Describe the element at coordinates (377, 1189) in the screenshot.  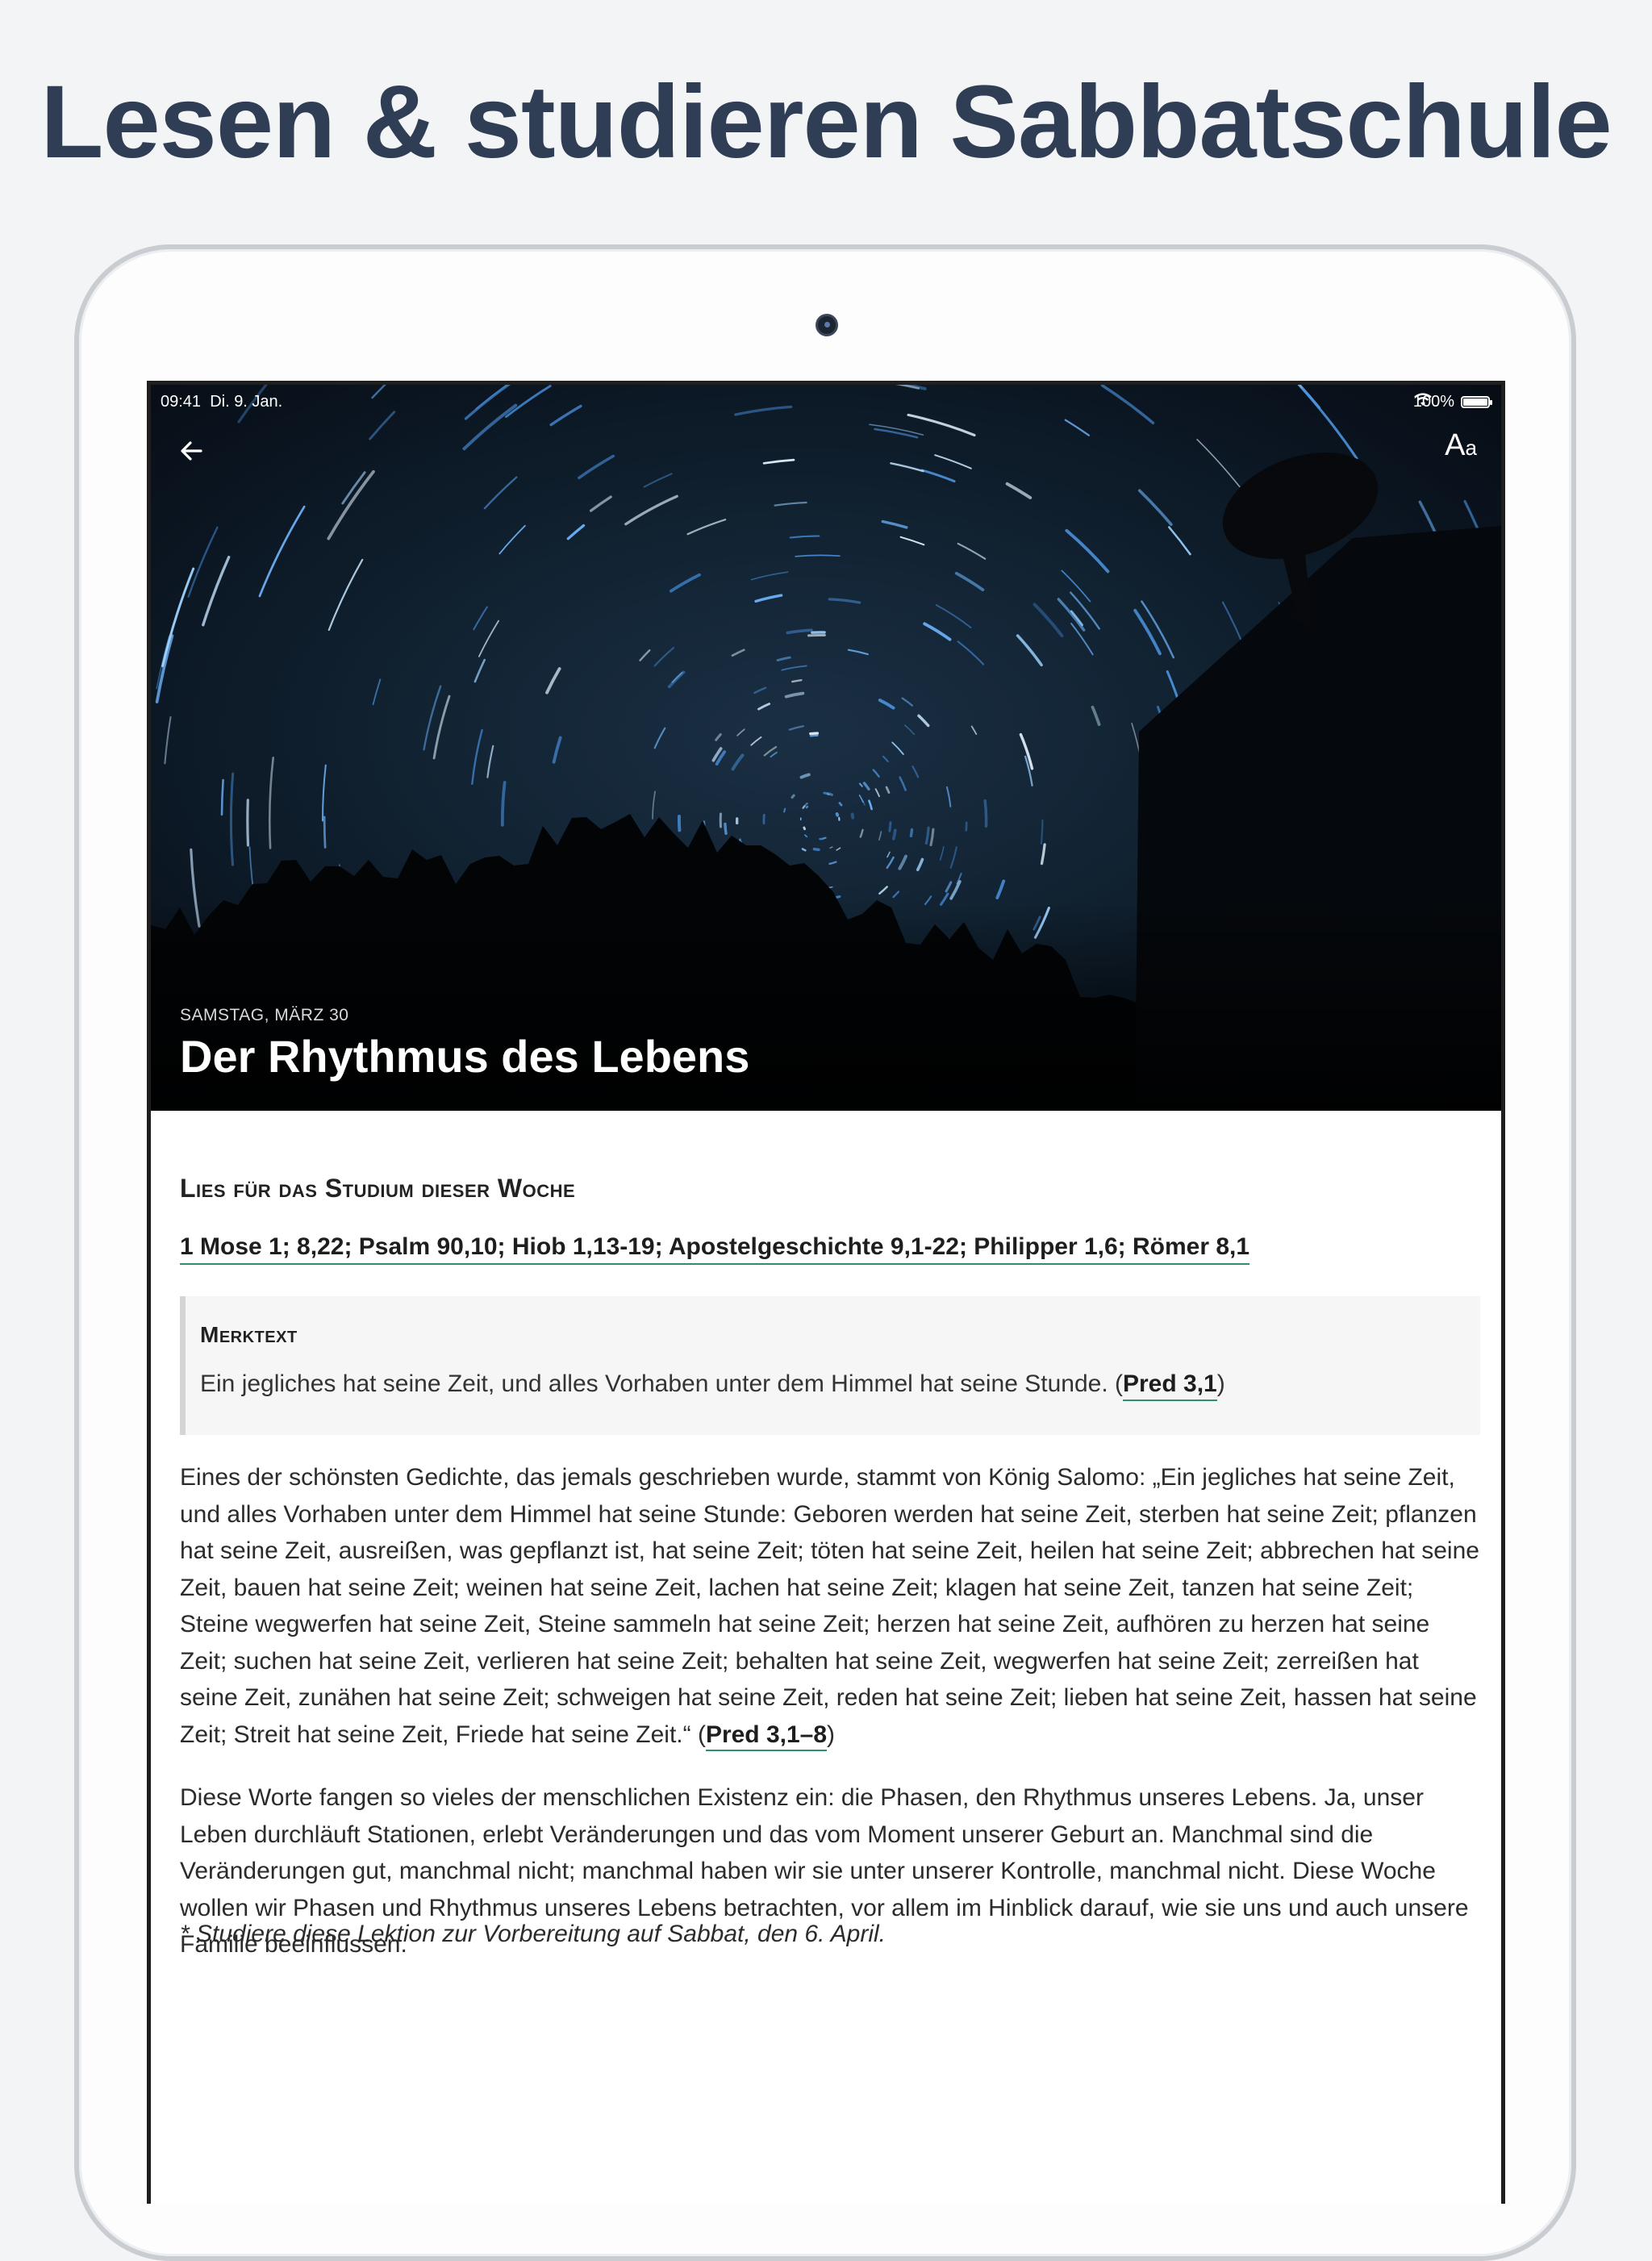
I see `reading-heading: Lies für das Studium dieser Woche` at that location.